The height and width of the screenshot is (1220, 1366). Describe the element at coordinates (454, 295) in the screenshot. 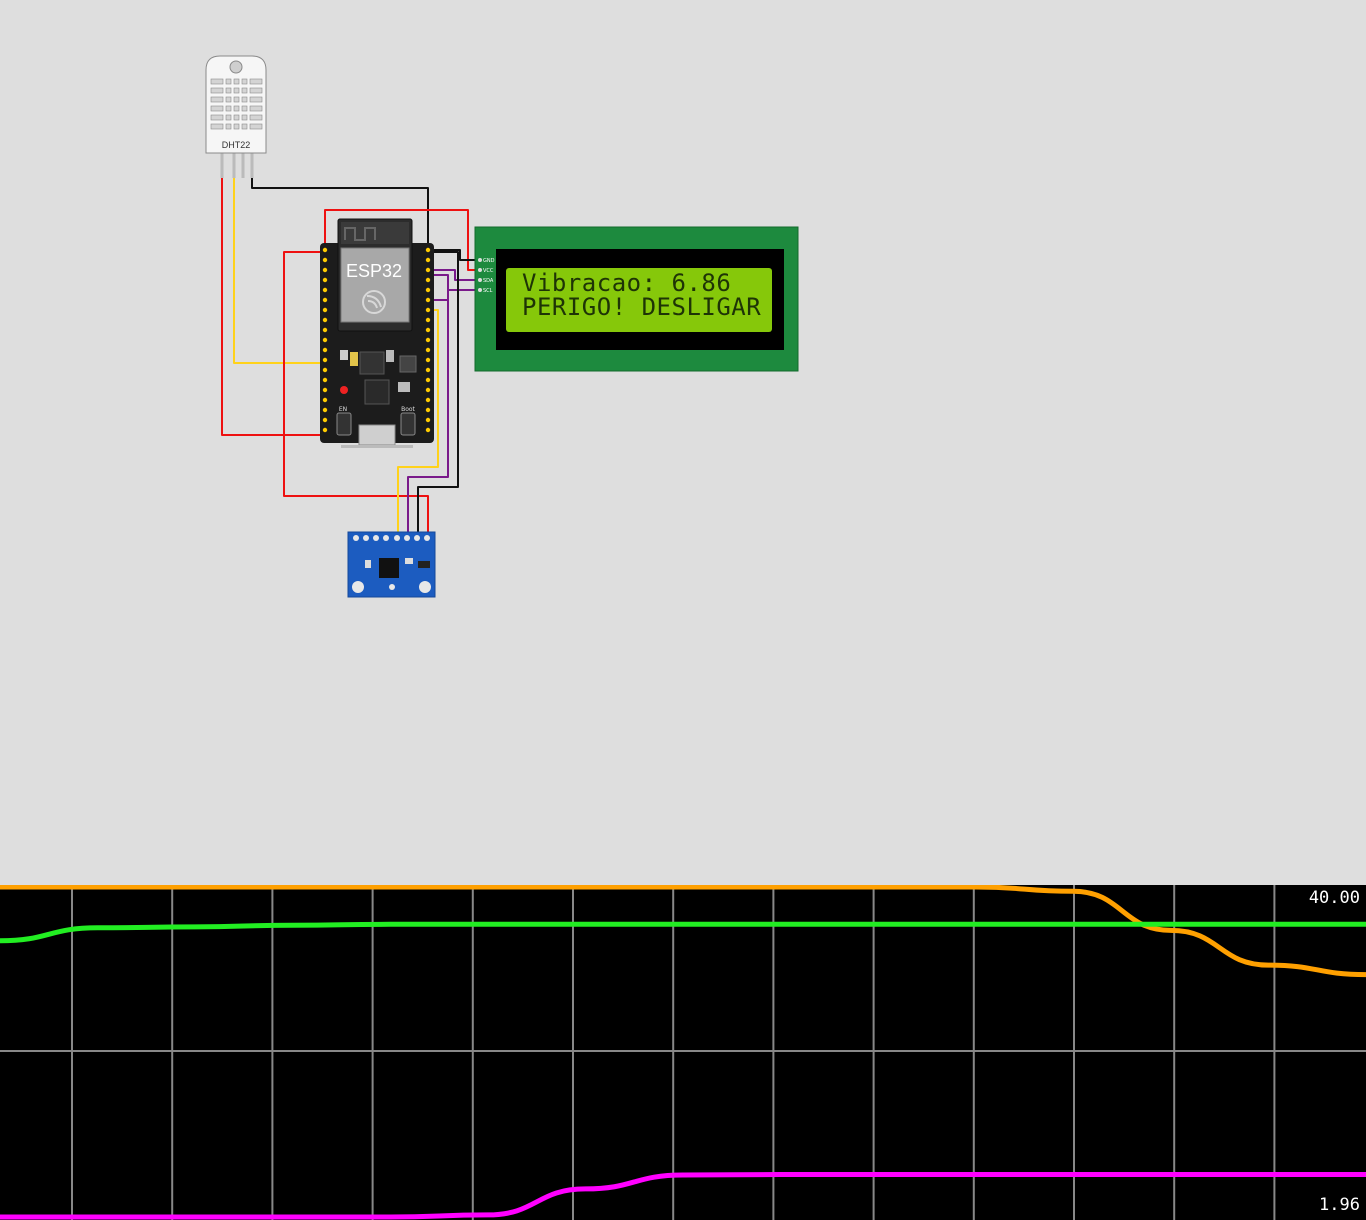

I see `wire-lcd-scl` at that location.